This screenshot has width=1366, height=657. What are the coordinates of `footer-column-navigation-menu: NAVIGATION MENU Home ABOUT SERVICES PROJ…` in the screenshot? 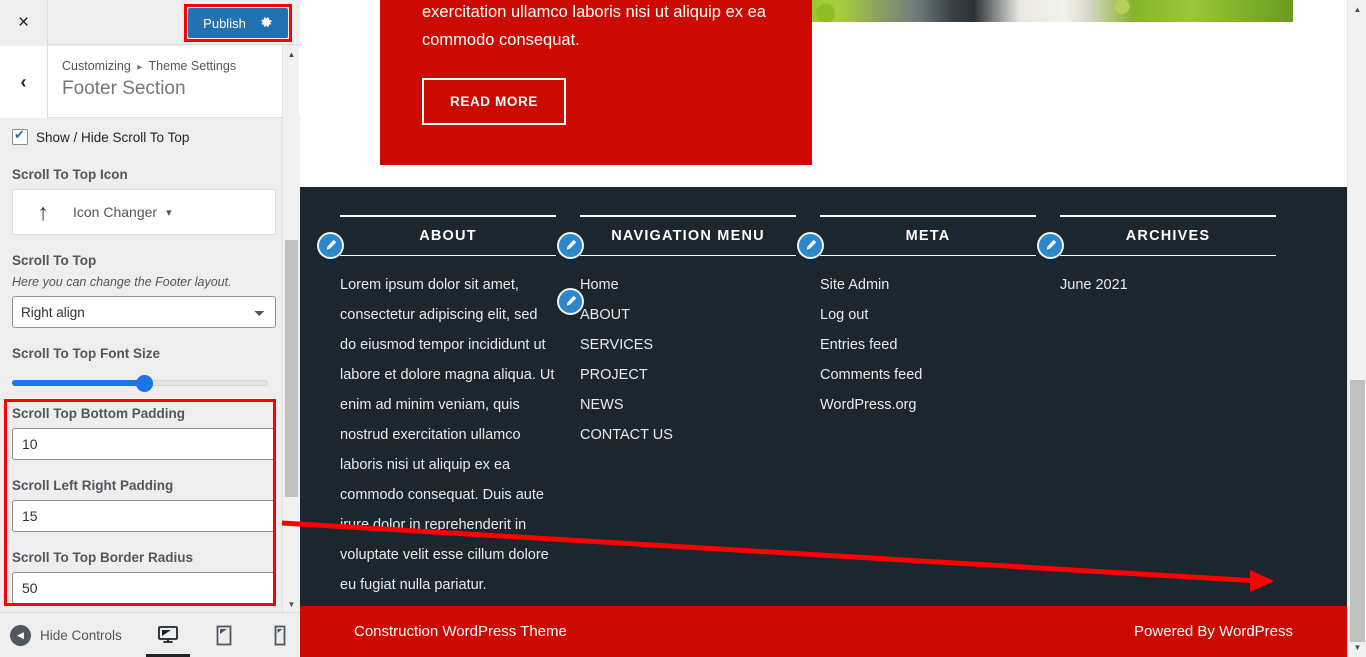 It's located at (688, 407).